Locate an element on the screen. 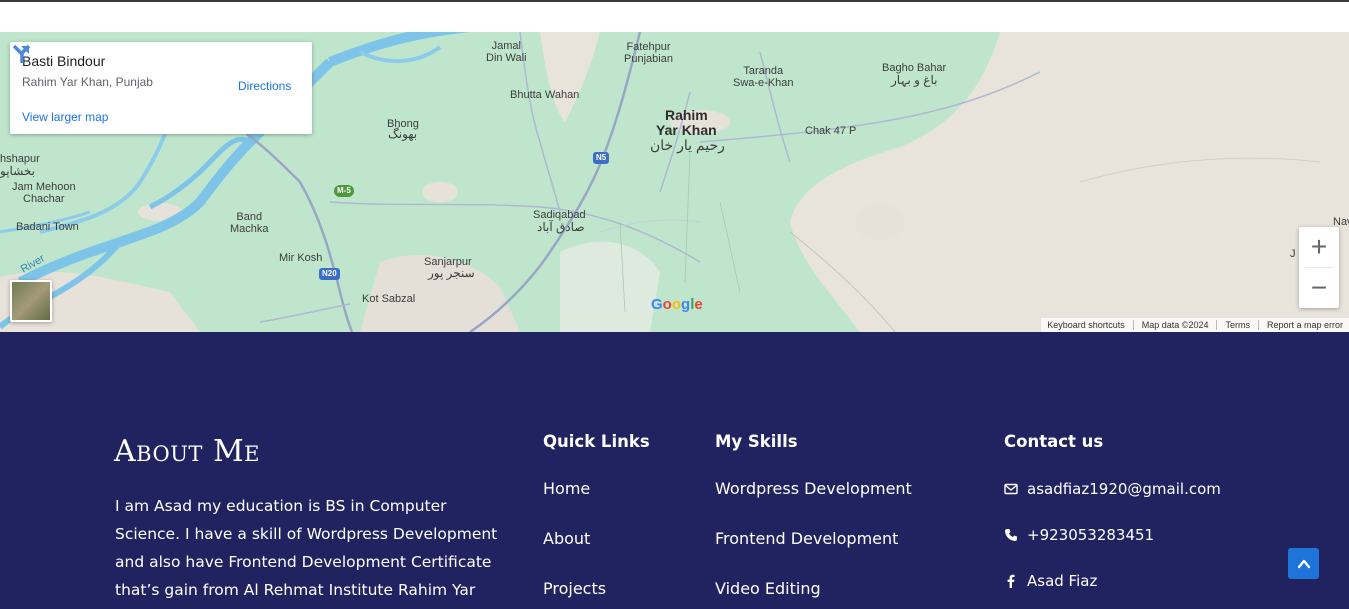 The height and width of the screenshot is (609, 1349). skill-item: Frontend Development is located at coordinates (806, 539).